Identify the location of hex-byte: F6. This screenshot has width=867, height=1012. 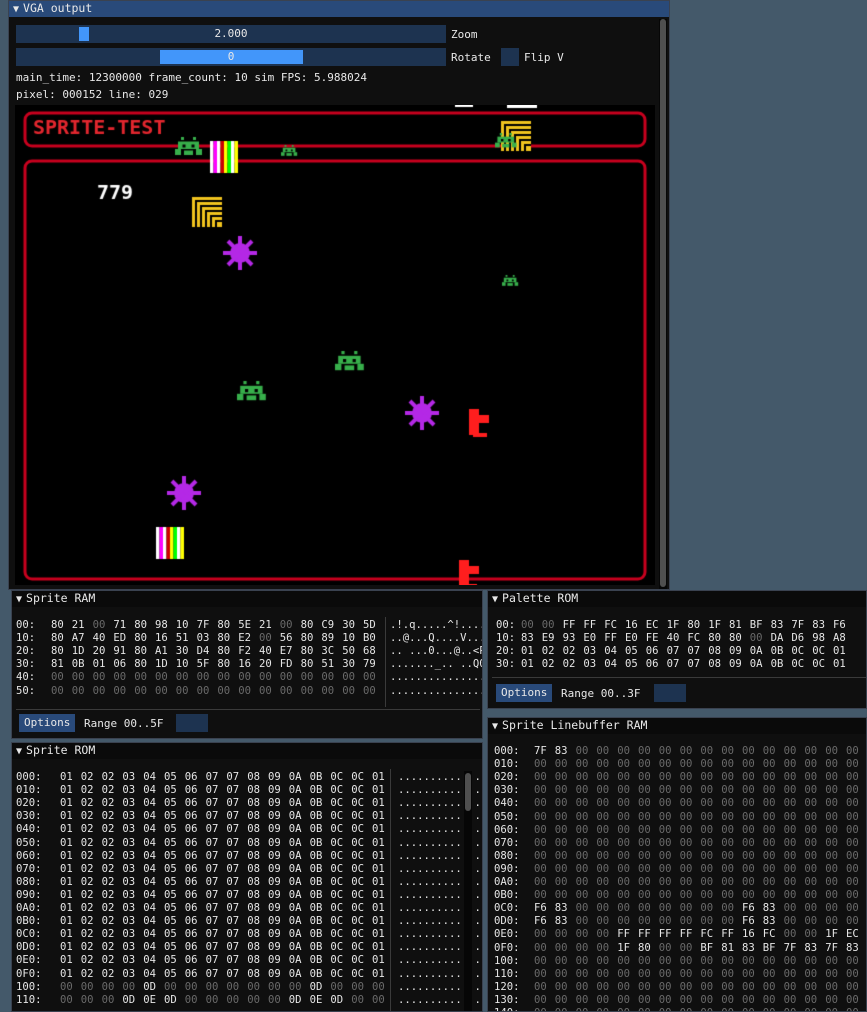
(540, 921).